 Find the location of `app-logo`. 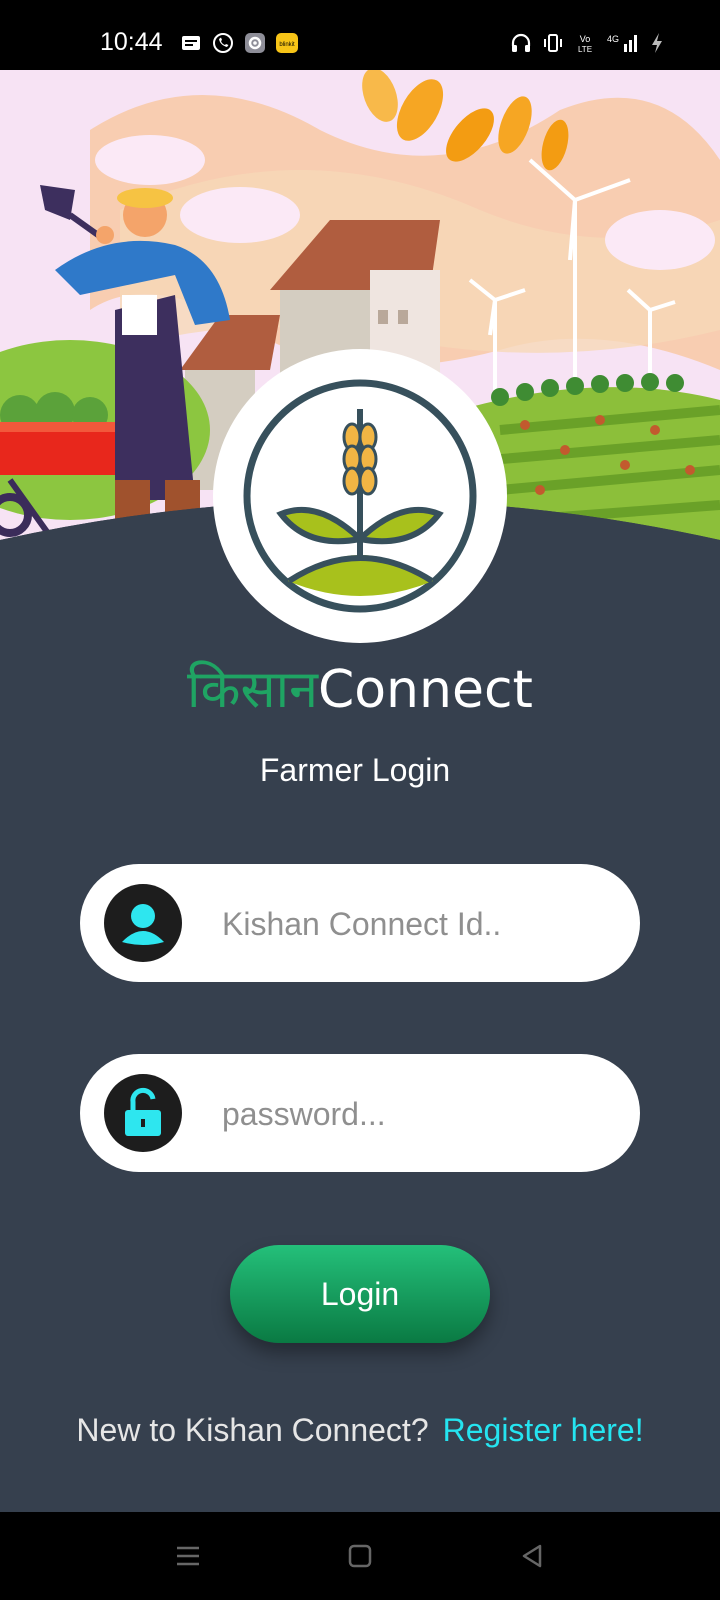

app-logo is located at coordinates (360, 496).